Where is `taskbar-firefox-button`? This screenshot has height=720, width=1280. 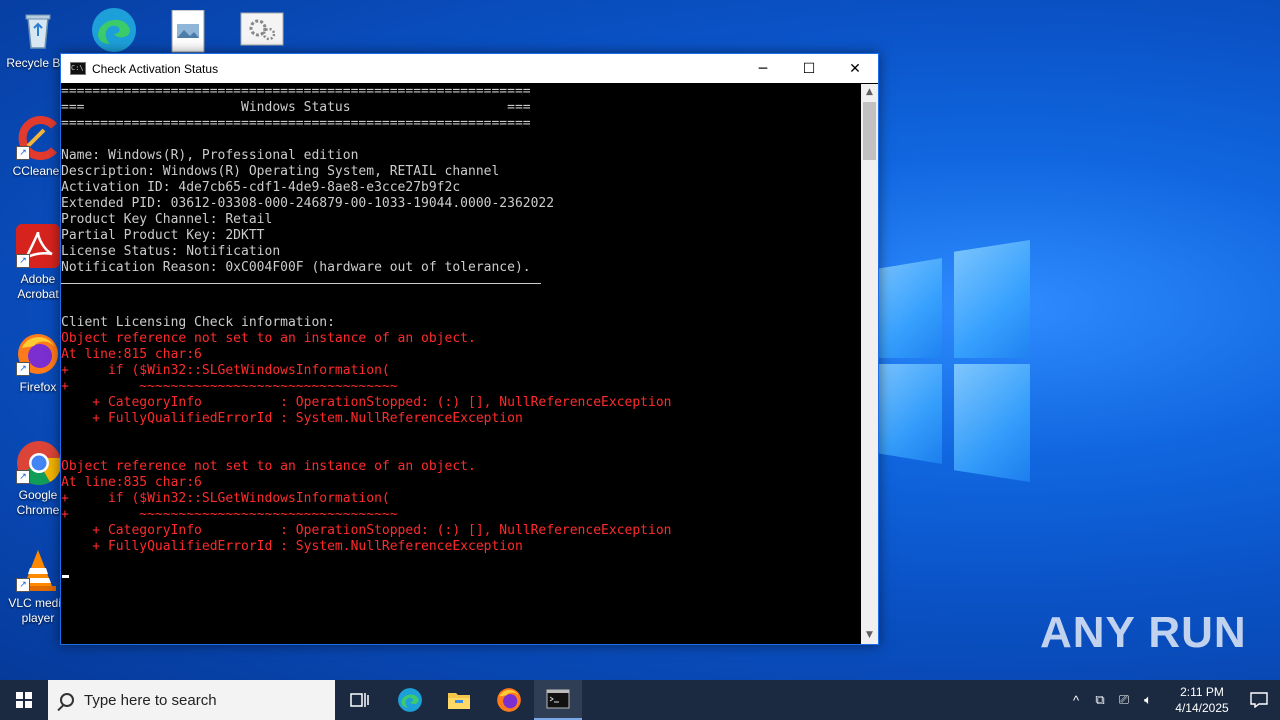
taskbar-firefox-button is located at coordinates (509, 700).